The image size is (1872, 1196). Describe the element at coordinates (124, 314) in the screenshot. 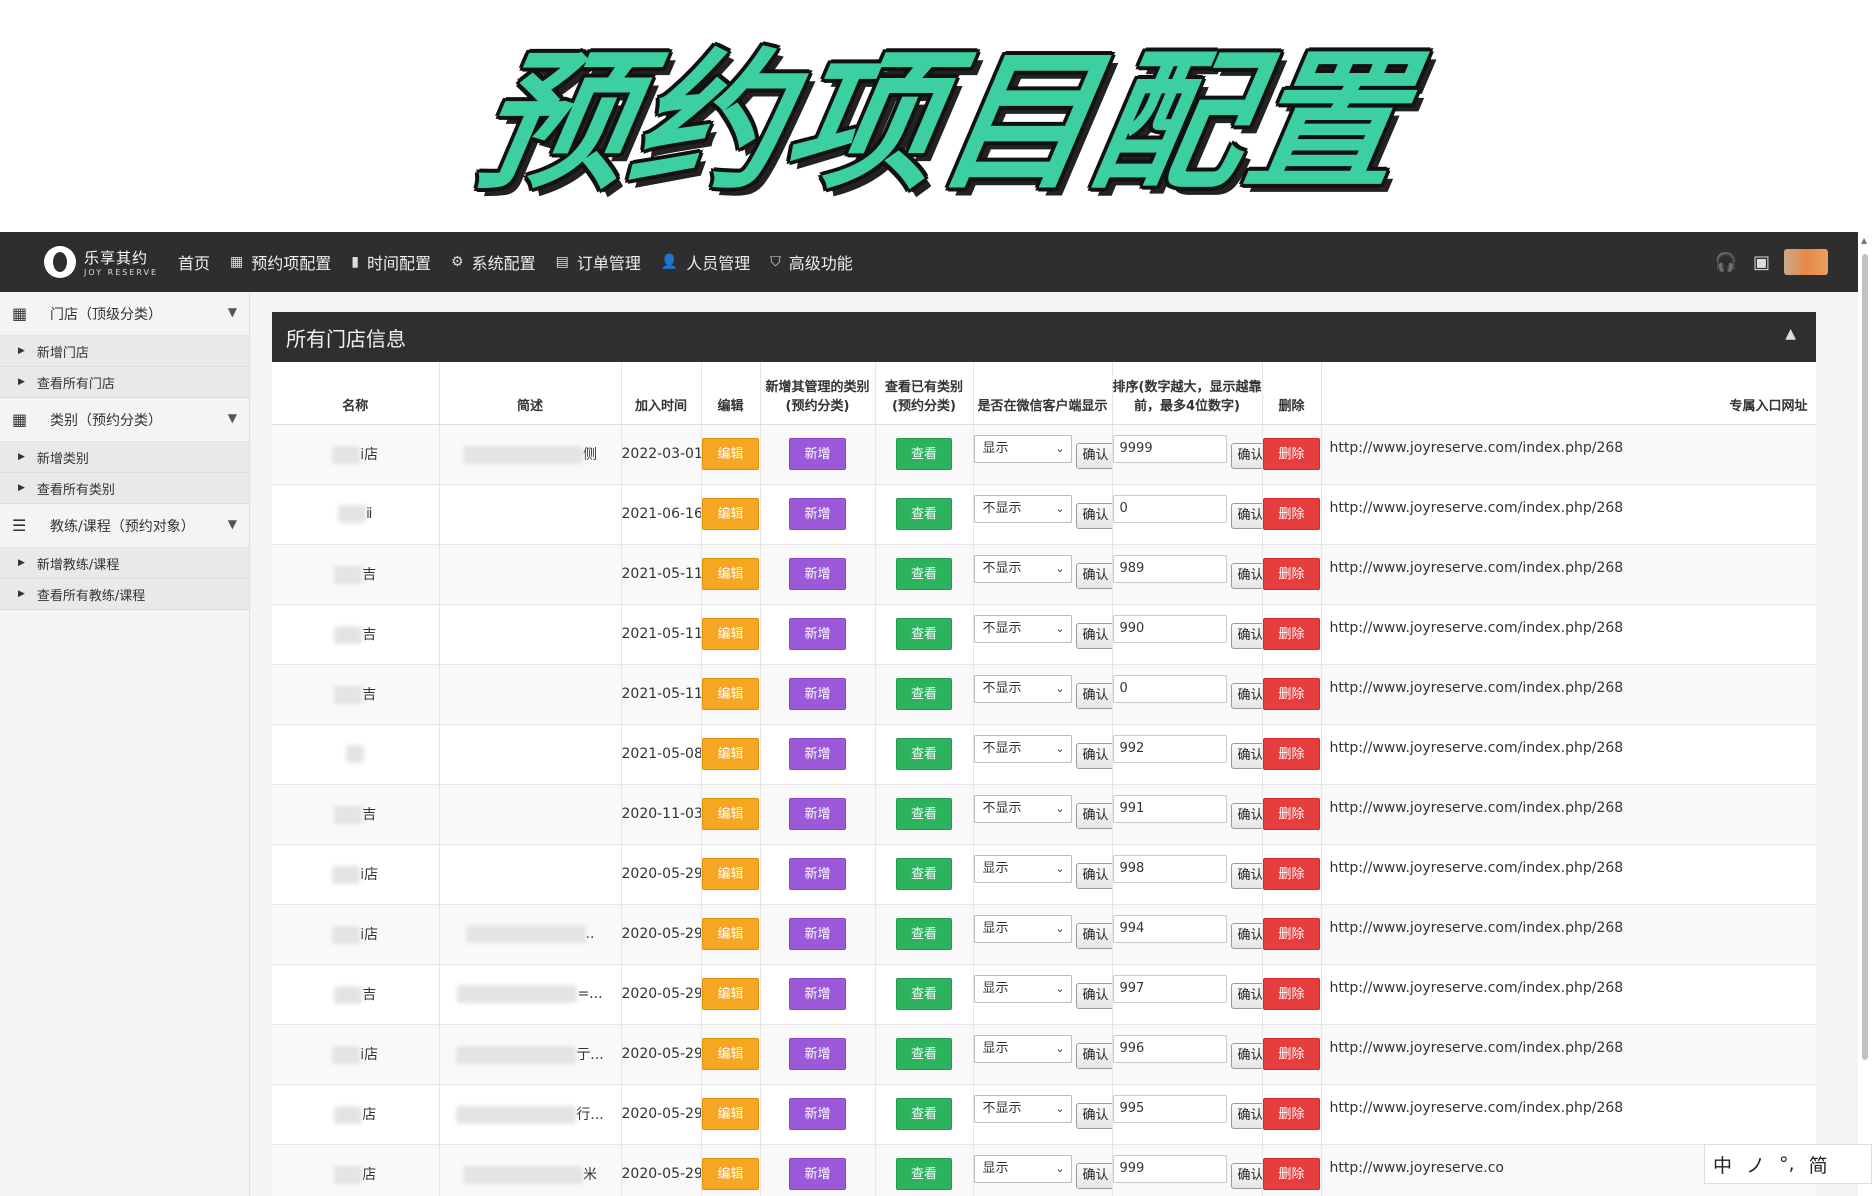

I see `sidebar-group-0: ▦ 门店（顶级分类） ▼` at that location.